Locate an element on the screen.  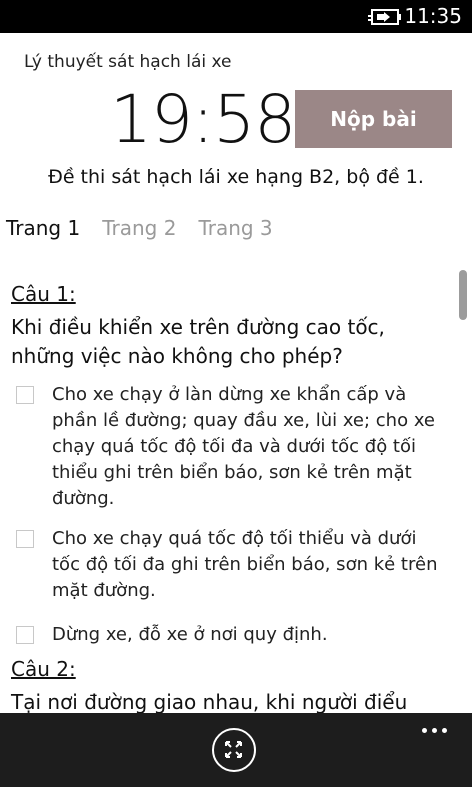
fullscreen-button is located at coordinates (234, 750).